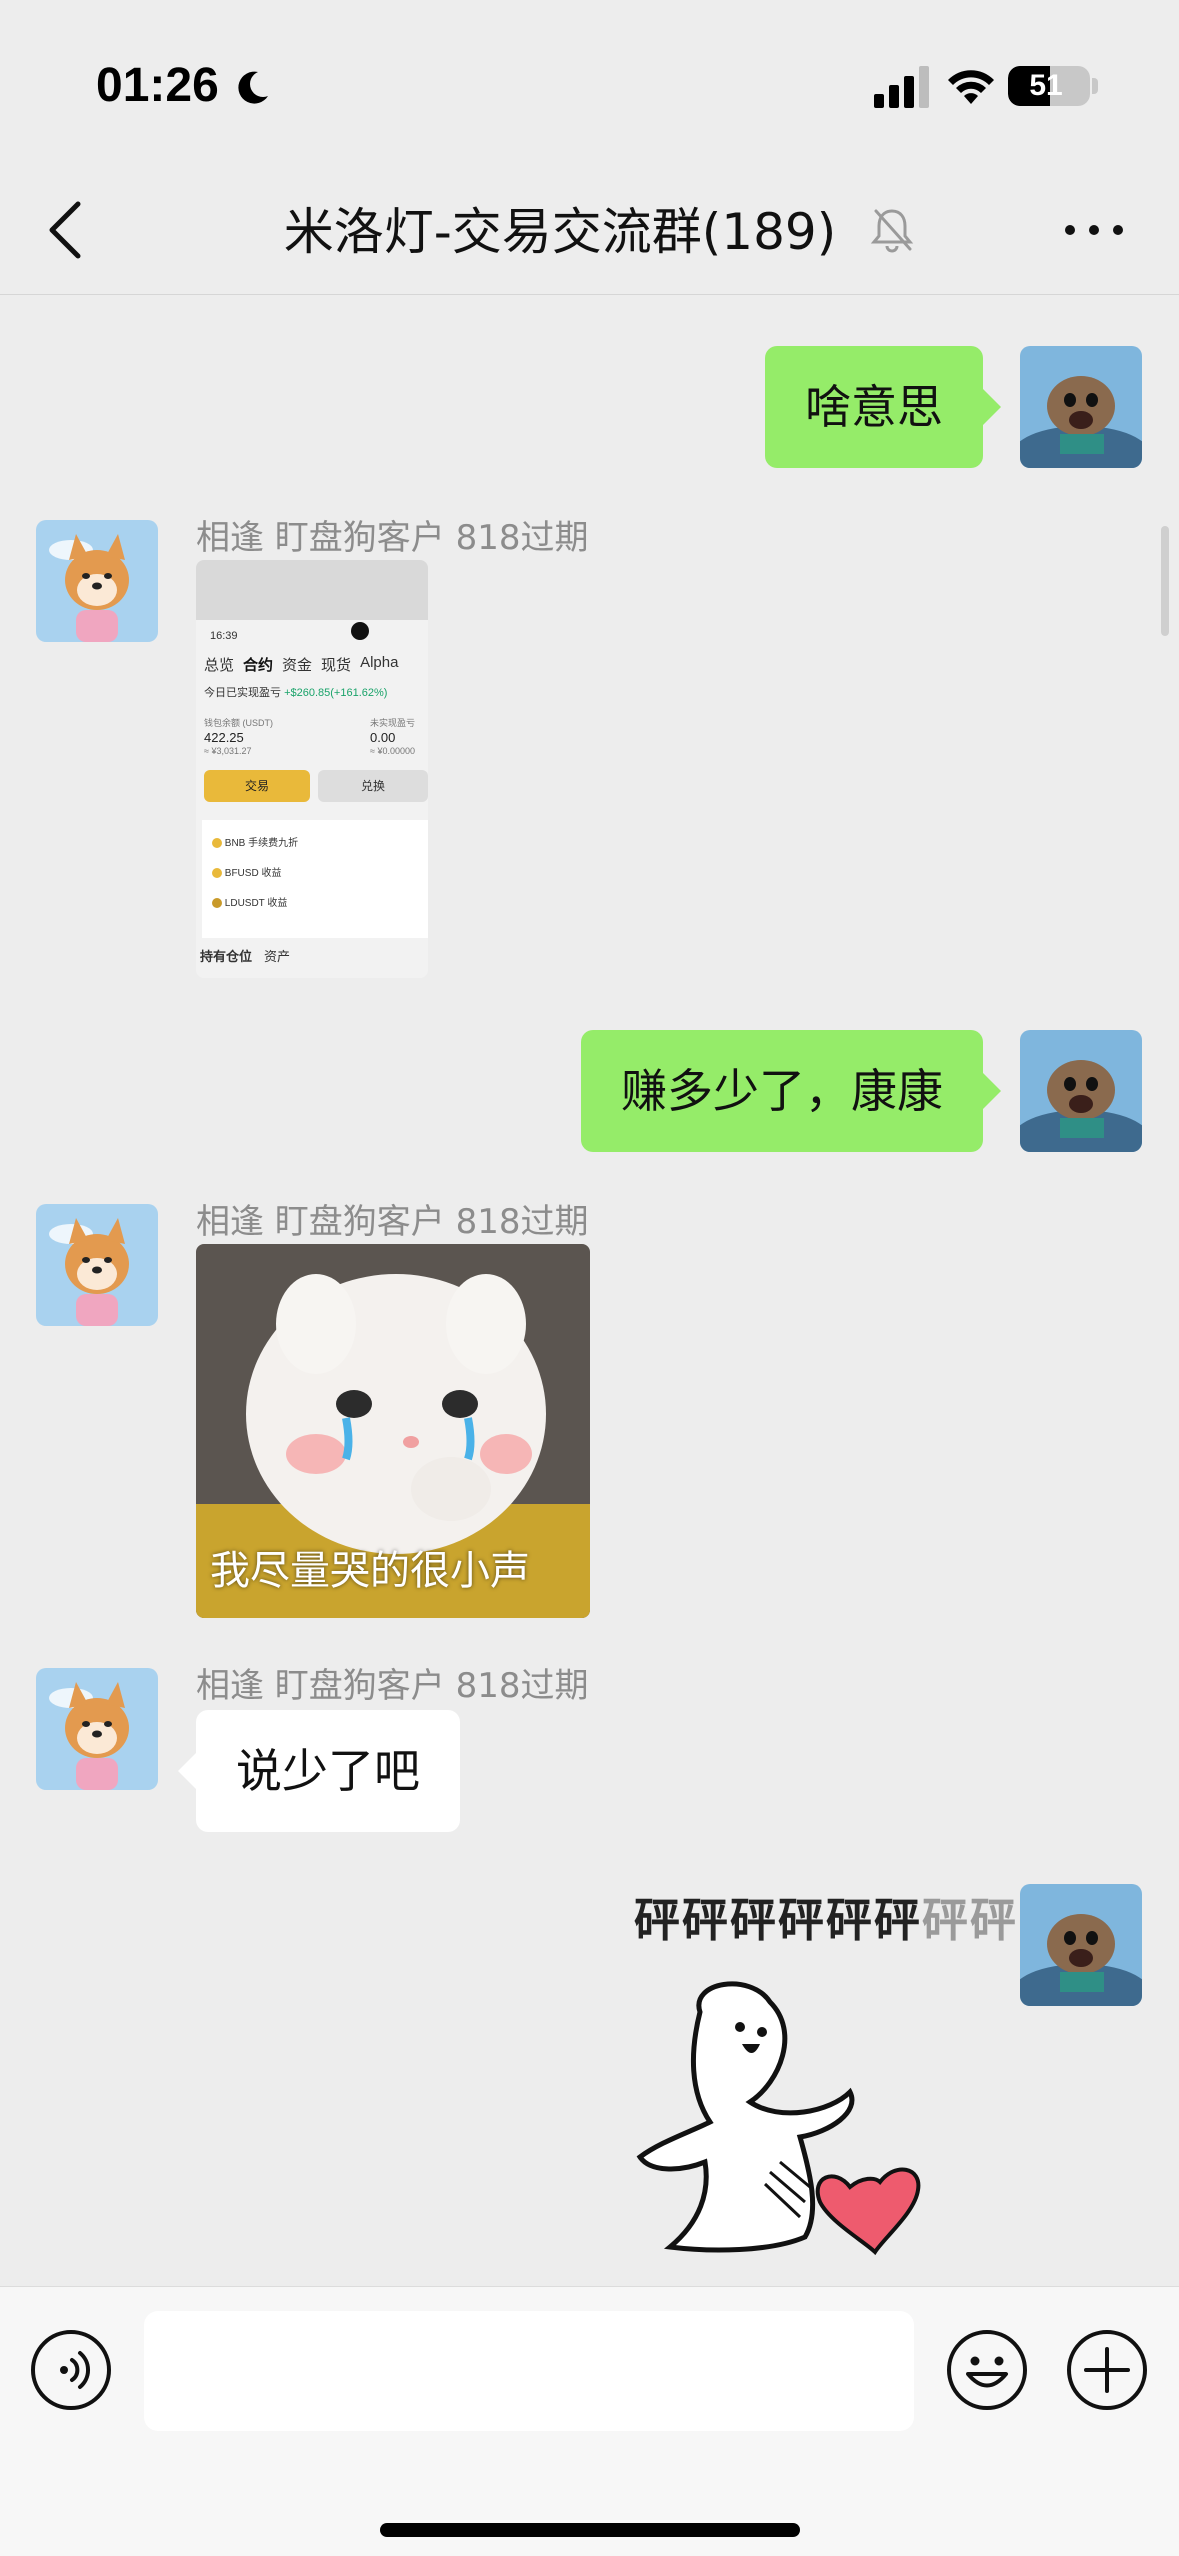  I want to click on image-caption: 我尽量哭的很小声, so click(370, 1571).